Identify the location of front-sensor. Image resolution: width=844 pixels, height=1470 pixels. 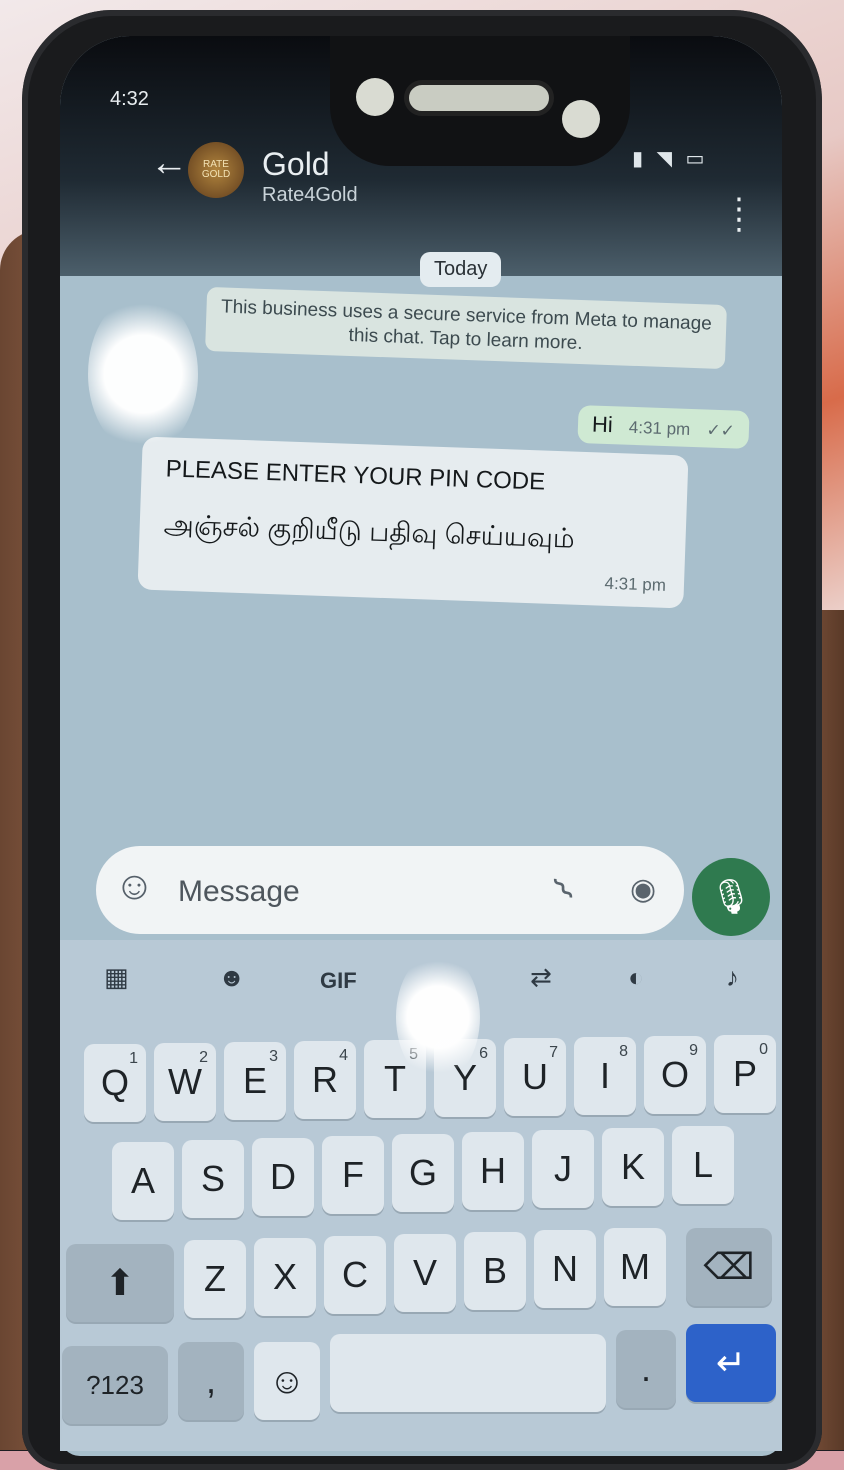
(581, 119).